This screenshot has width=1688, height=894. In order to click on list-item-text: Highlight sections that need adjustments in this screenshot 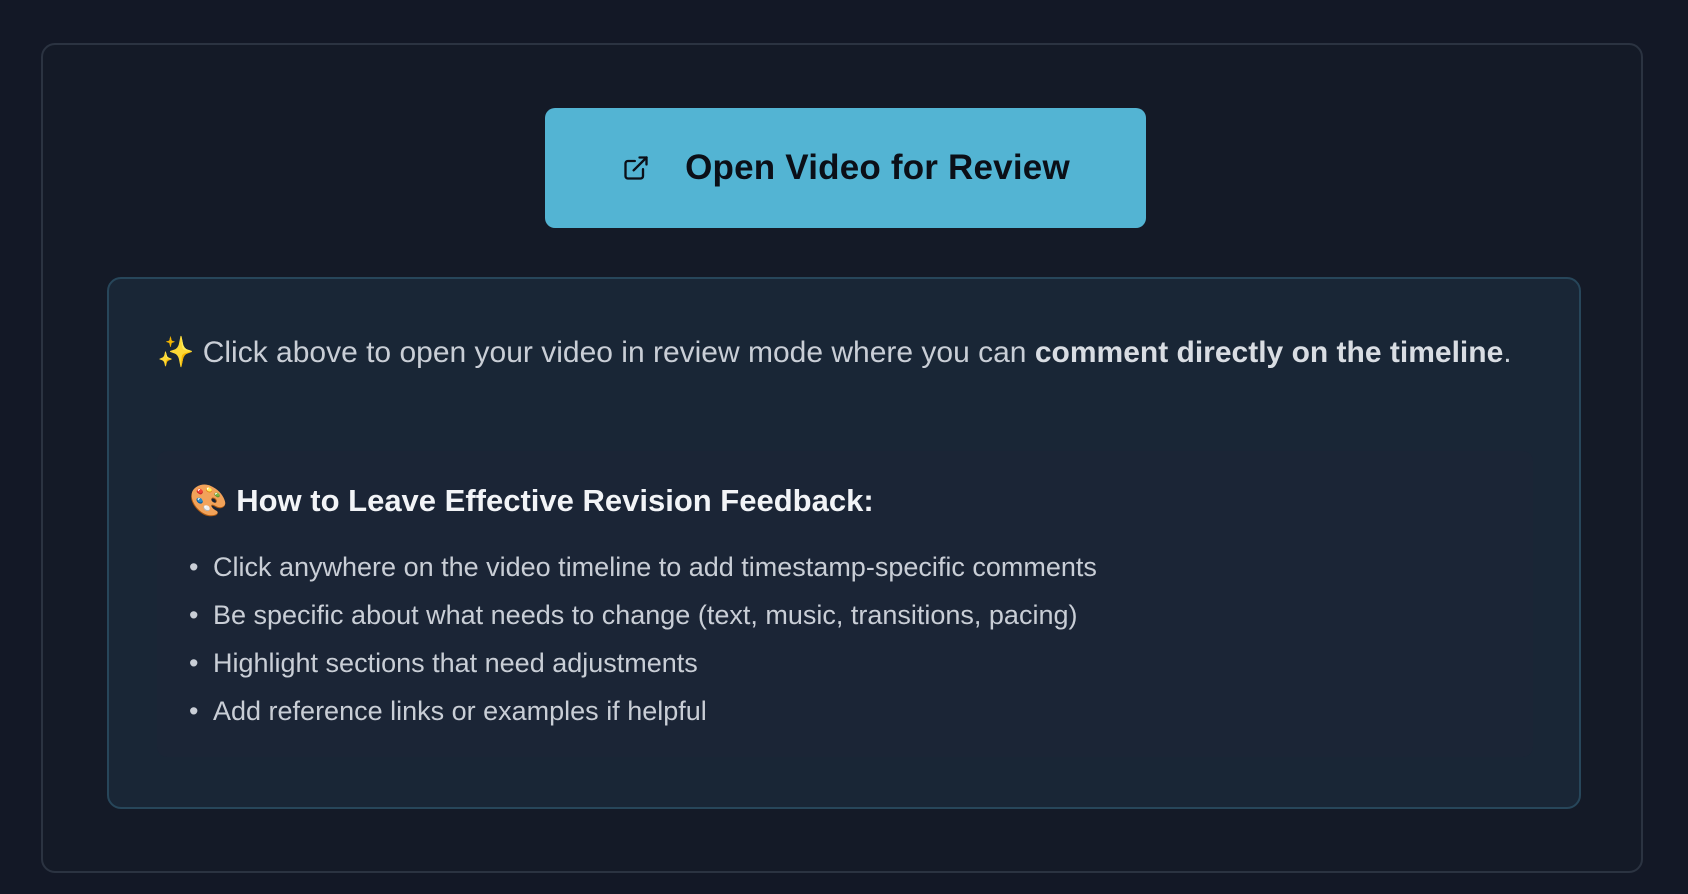, I will do `click(455, 663)`.